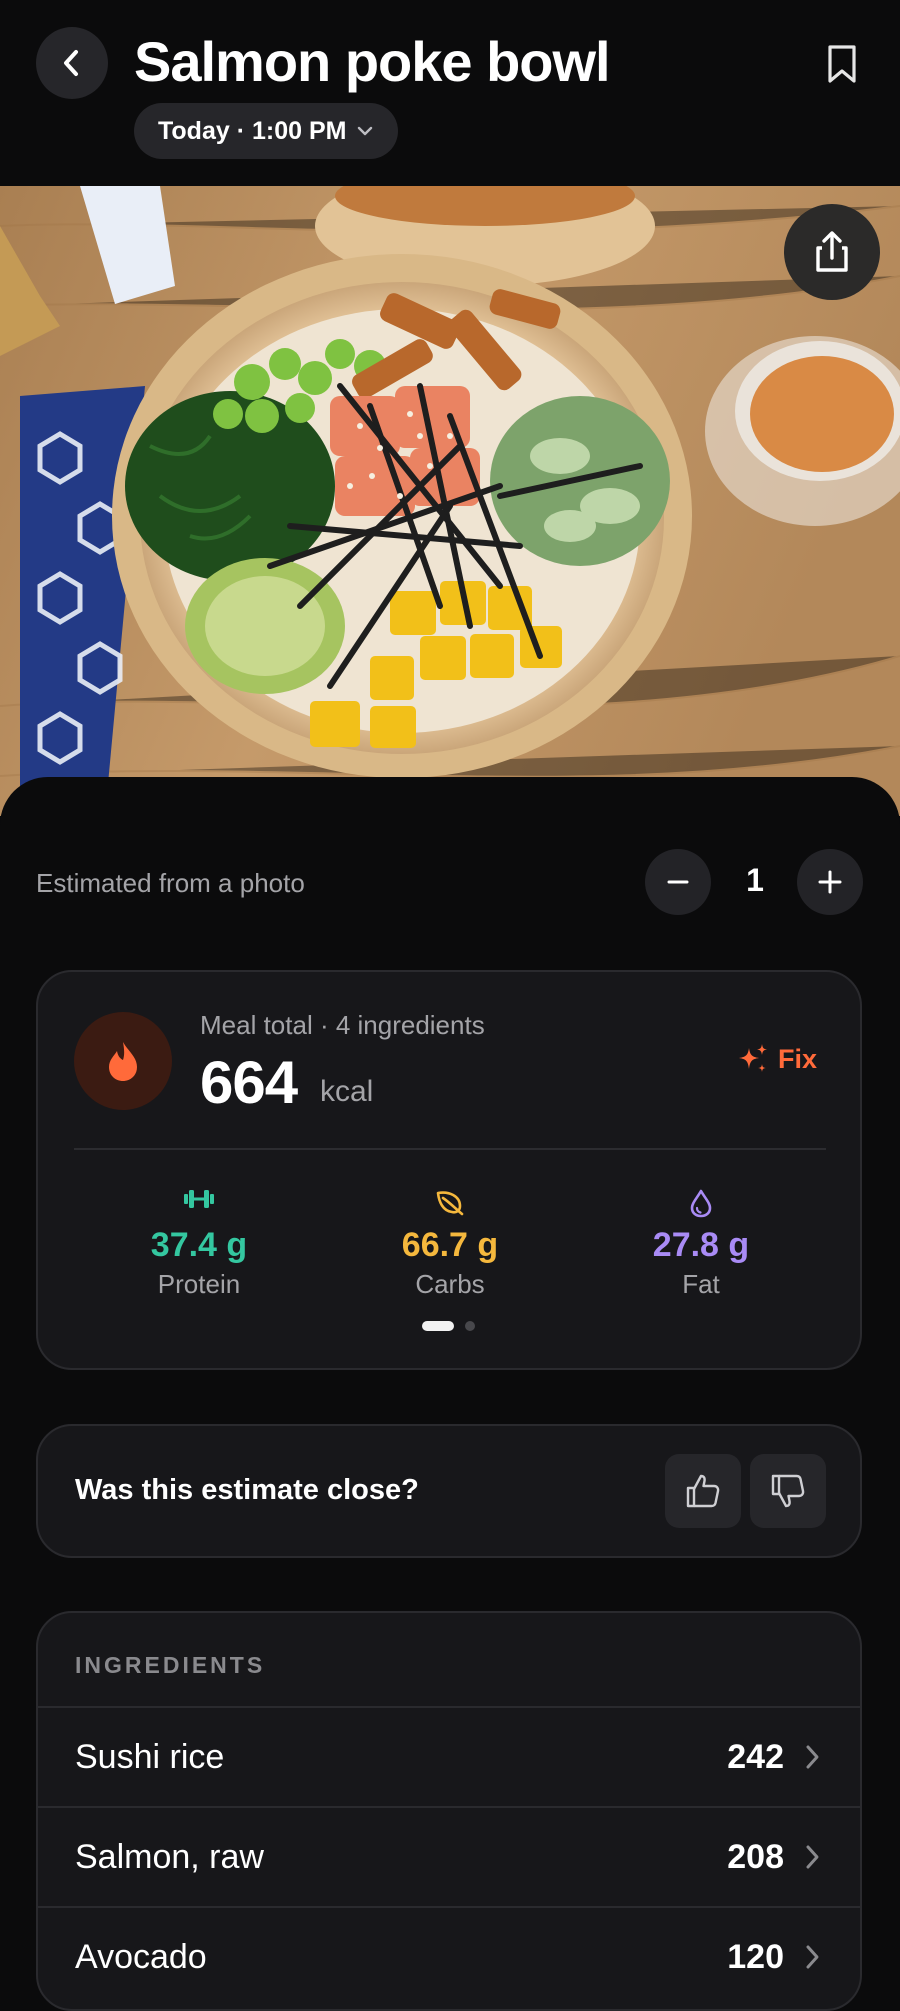 The image size is (900, 2011). I want to click on ingredient-name: Avocado, so click(141, 1957).